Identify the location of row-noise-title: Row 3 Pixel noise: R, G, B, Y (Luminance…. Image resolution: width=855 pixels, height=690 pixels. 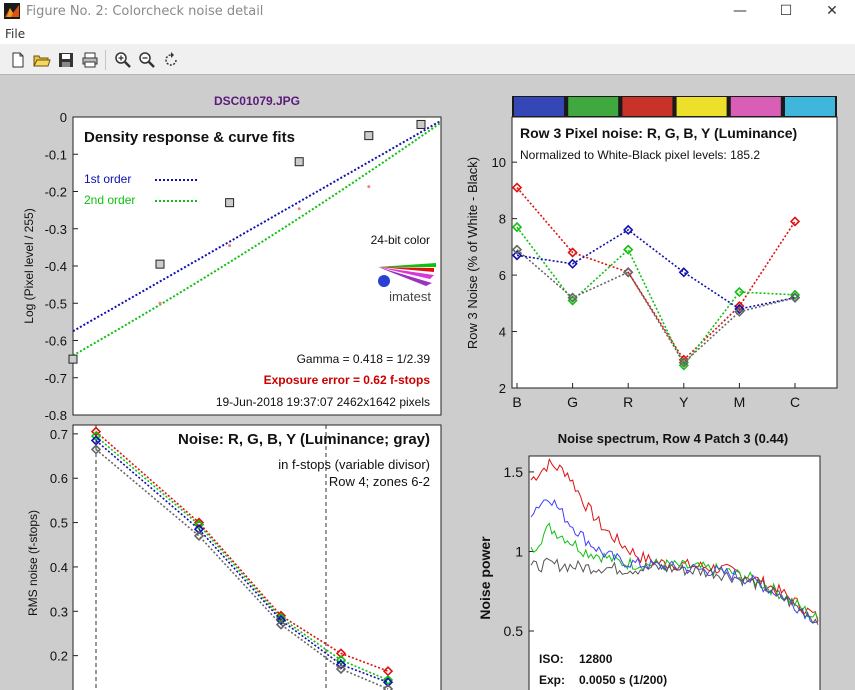
(658, 133).